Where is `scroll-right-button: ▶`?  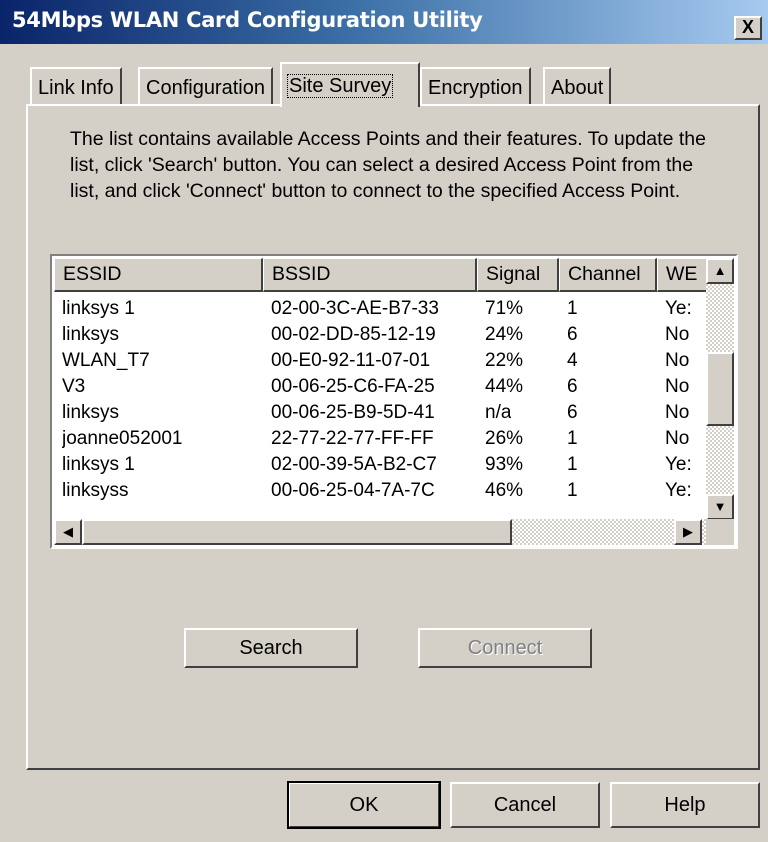 scroll-right-button: ▶ is located at coordinates (688, 532).